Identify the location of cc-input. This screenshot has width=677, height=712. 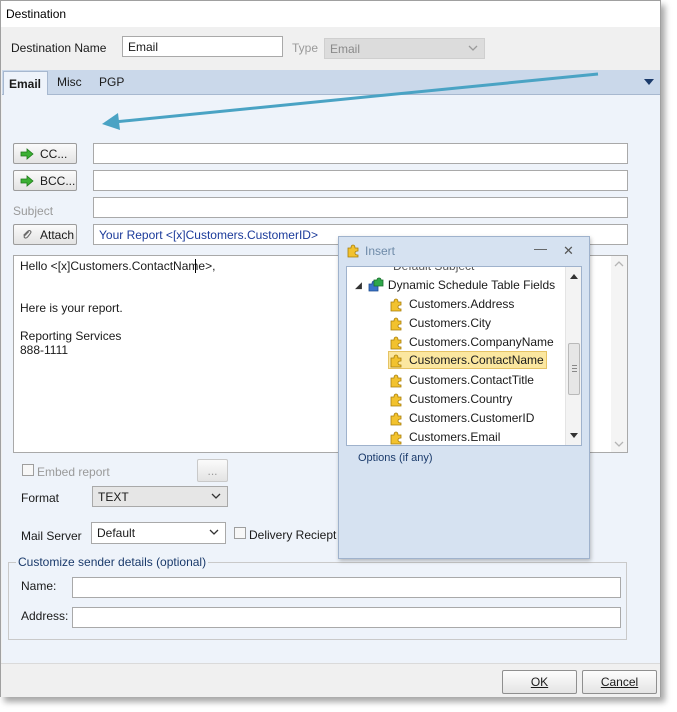
(360, 180).